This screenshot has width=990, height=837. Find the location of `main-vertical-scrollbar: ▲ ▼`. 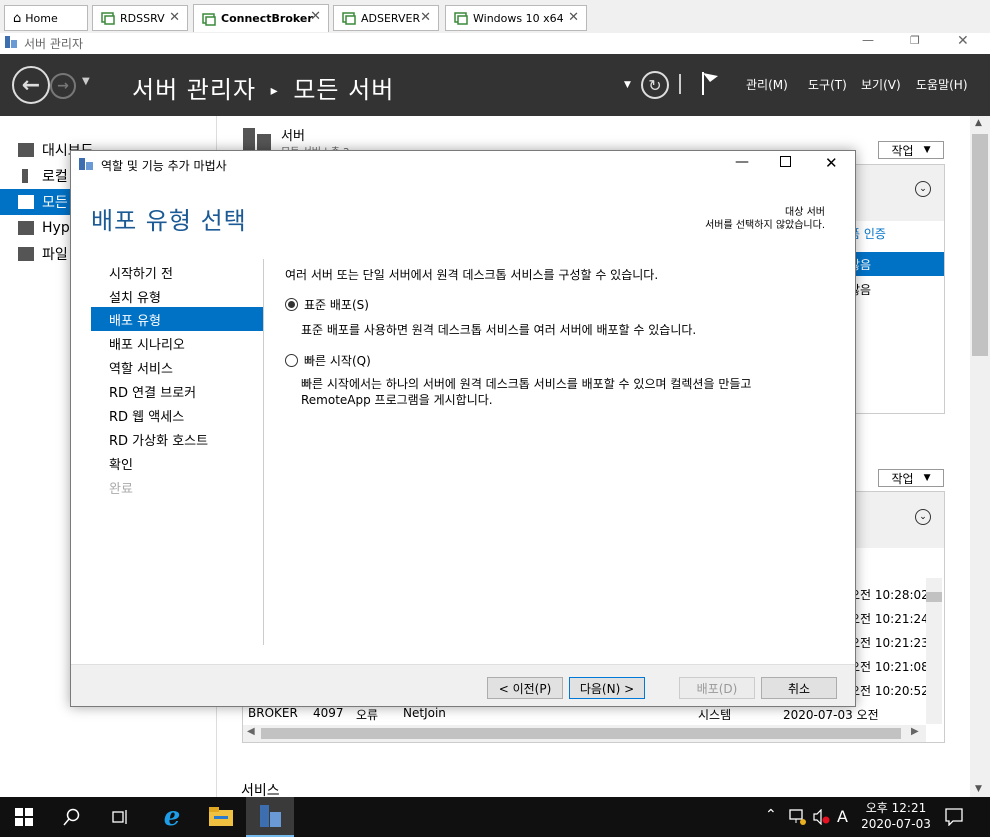

main-vertical-scrollbar: ▲ ▼ is located at coordinates (980, 456).